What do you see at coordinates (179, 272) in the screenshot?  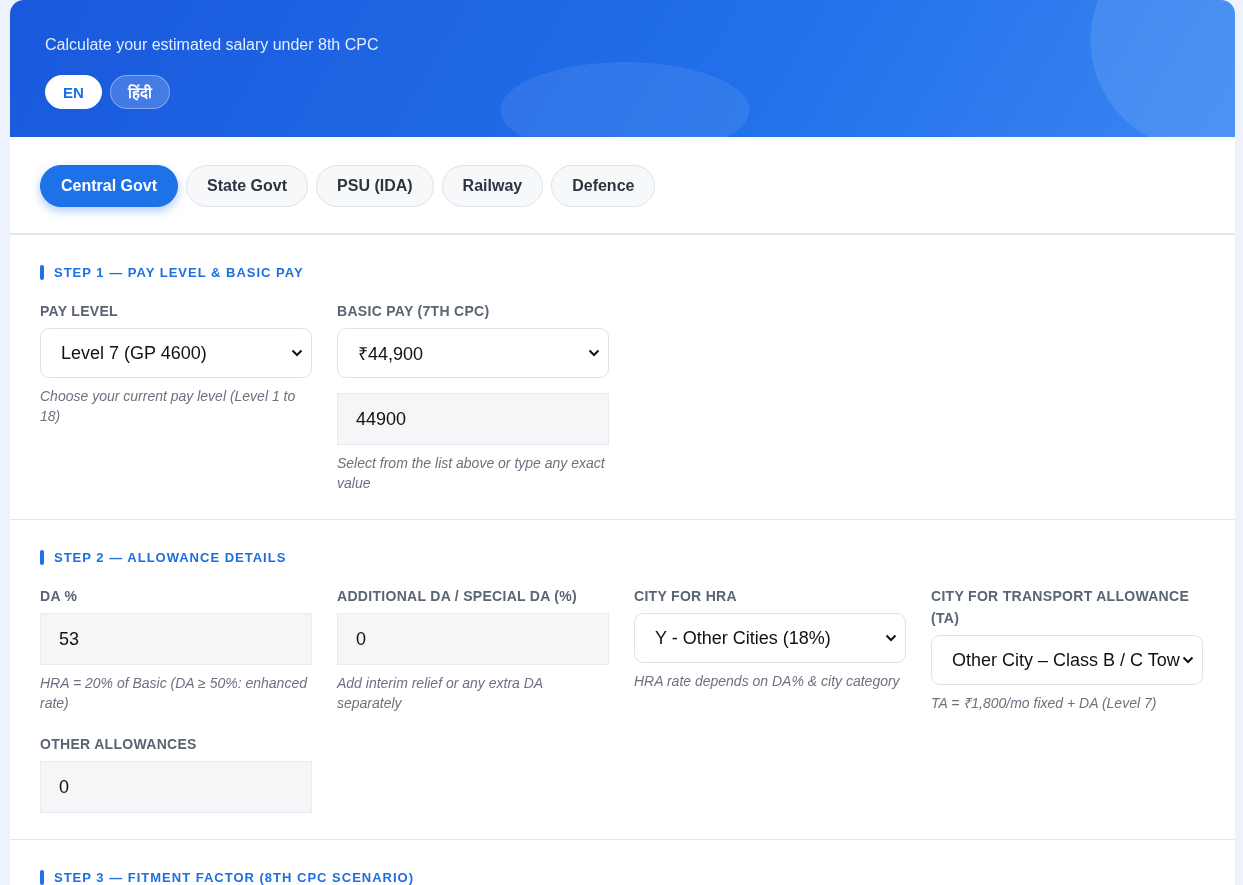 I see `step-heading: STEP 1 — PAY LEVEL & BASIC PAY` at bounding box center [179, 272].